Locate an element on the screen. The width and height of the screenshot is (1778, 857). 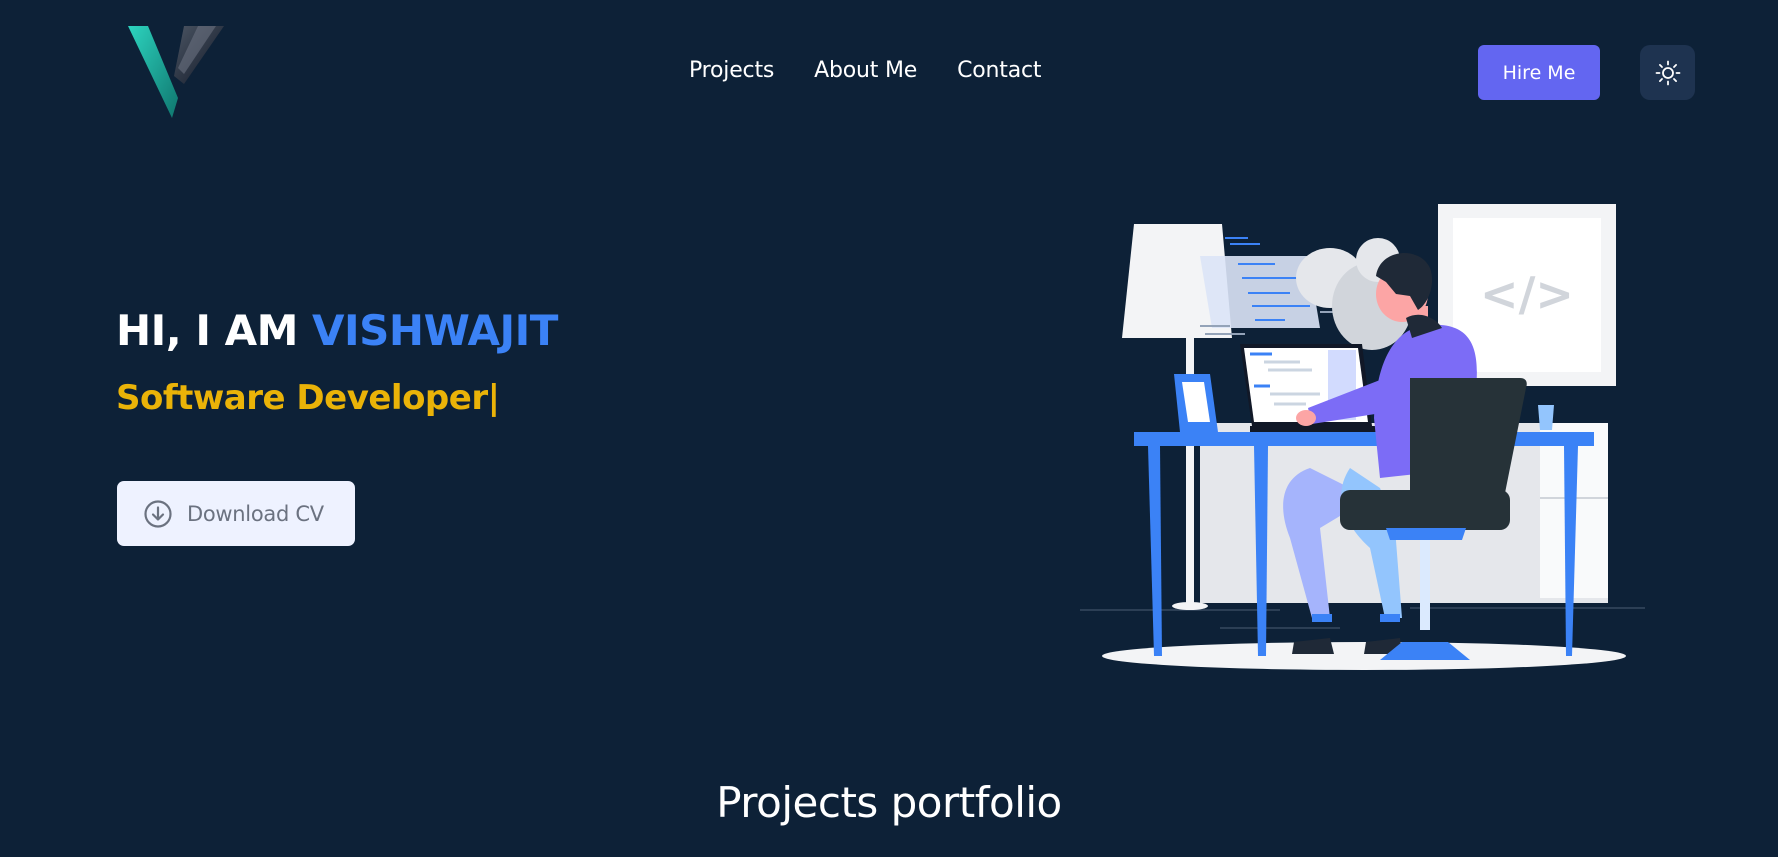
hire-me-button: Hire Me is located at coordinates (1539, 72).